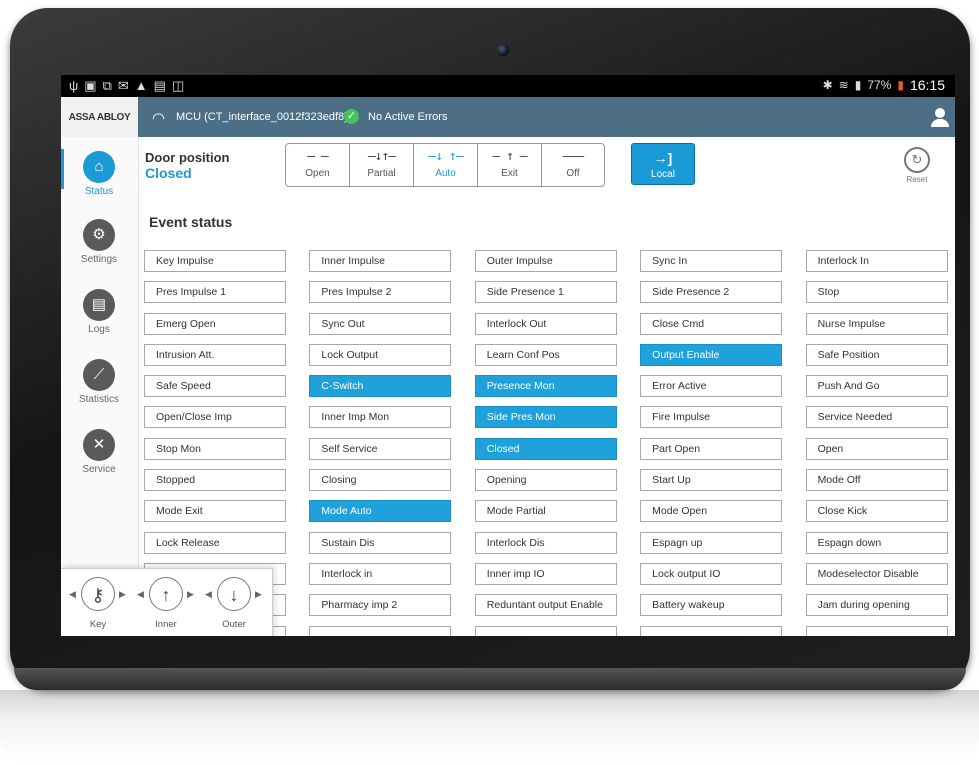 The image size is (979, 765). What do you see at coordinates (490, 679) in the screenshot?
I see `tablet-bottom-edge` at bounding box center [490, 679].